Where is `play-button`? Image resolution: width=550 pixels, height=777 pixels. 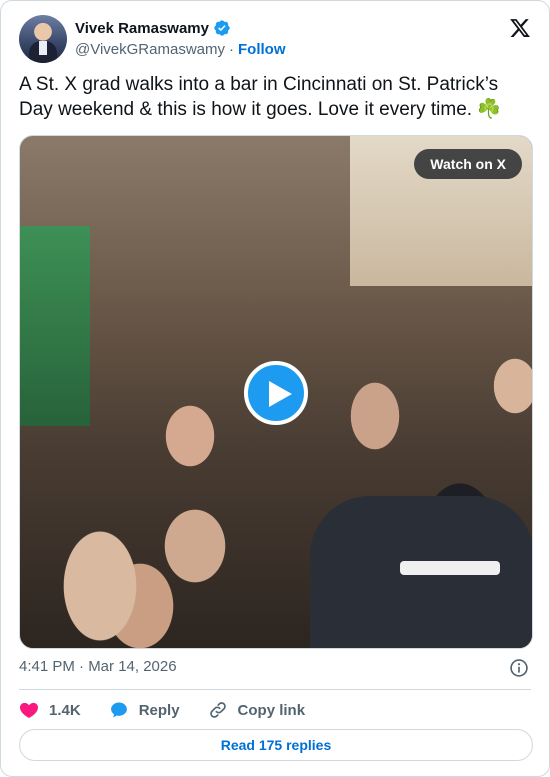 play-button is located at coordinates (276, 393).